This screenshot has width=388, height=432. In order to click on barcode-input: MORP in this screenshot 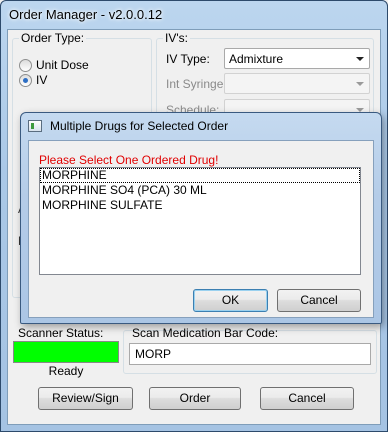, I will do `click(250, 354)`.